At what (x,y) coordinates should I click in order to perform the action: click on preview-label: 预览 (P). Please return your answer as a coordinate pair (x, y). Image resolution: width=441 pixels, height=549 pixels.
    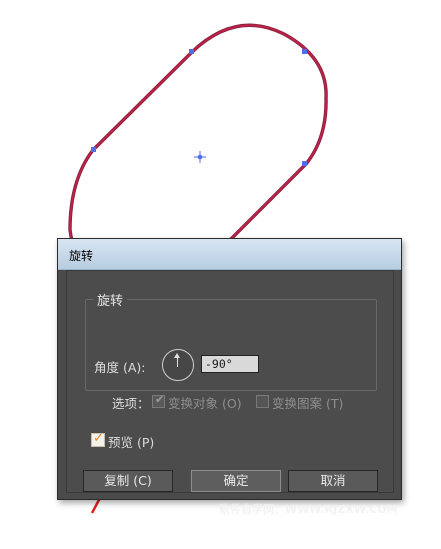
    Looking at the image, I should click on (131, 442).